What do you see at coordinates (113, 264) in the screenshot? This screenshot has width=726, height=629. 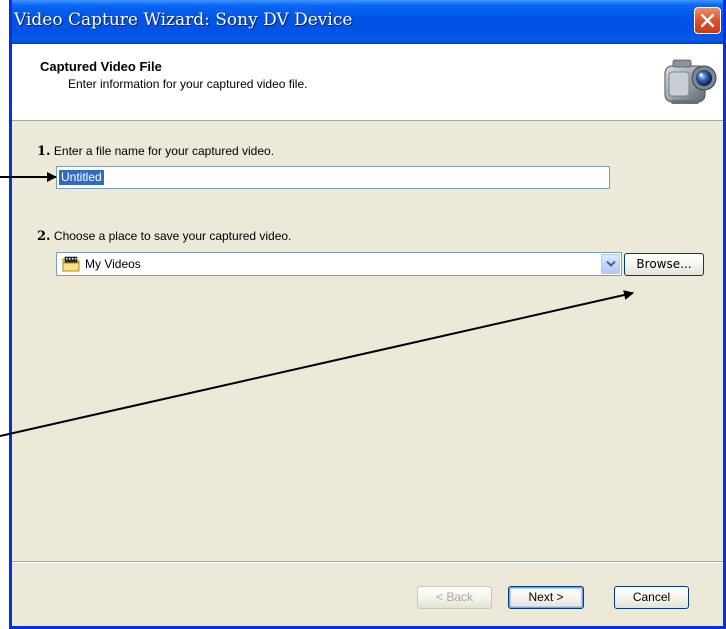 I see `save-location-value: My Videos` at bounding box center [113, 264].